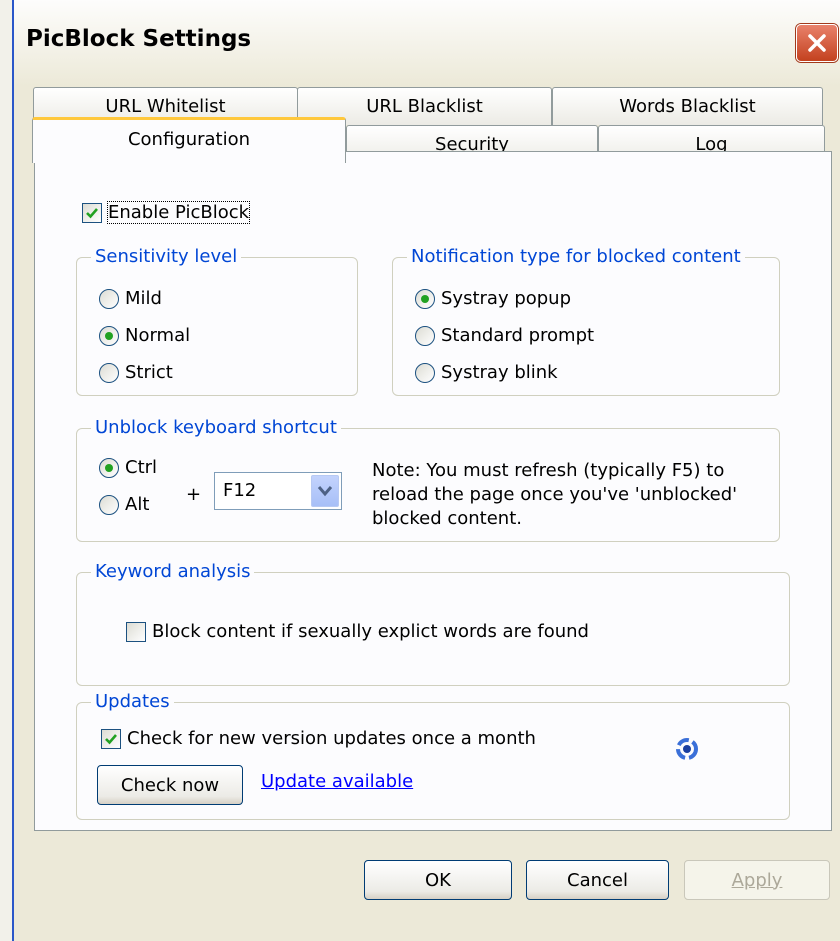 The image size is (840, 941). I want to click on tab-label: Configuration, so click(189, 139).